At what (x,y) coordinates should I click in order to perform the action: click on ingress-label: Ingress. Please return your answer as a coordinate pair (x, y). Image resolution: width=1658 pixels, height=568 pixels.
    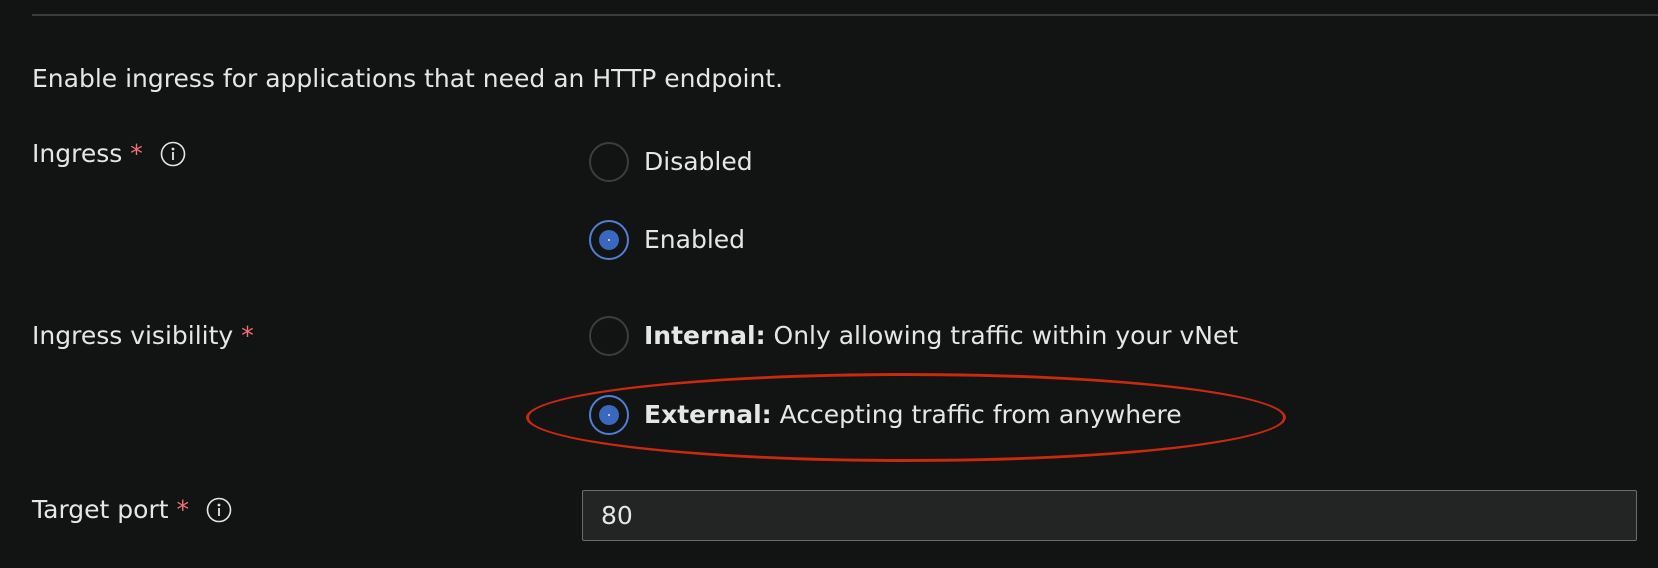
    Looking at the image, I should click on (77, 153).